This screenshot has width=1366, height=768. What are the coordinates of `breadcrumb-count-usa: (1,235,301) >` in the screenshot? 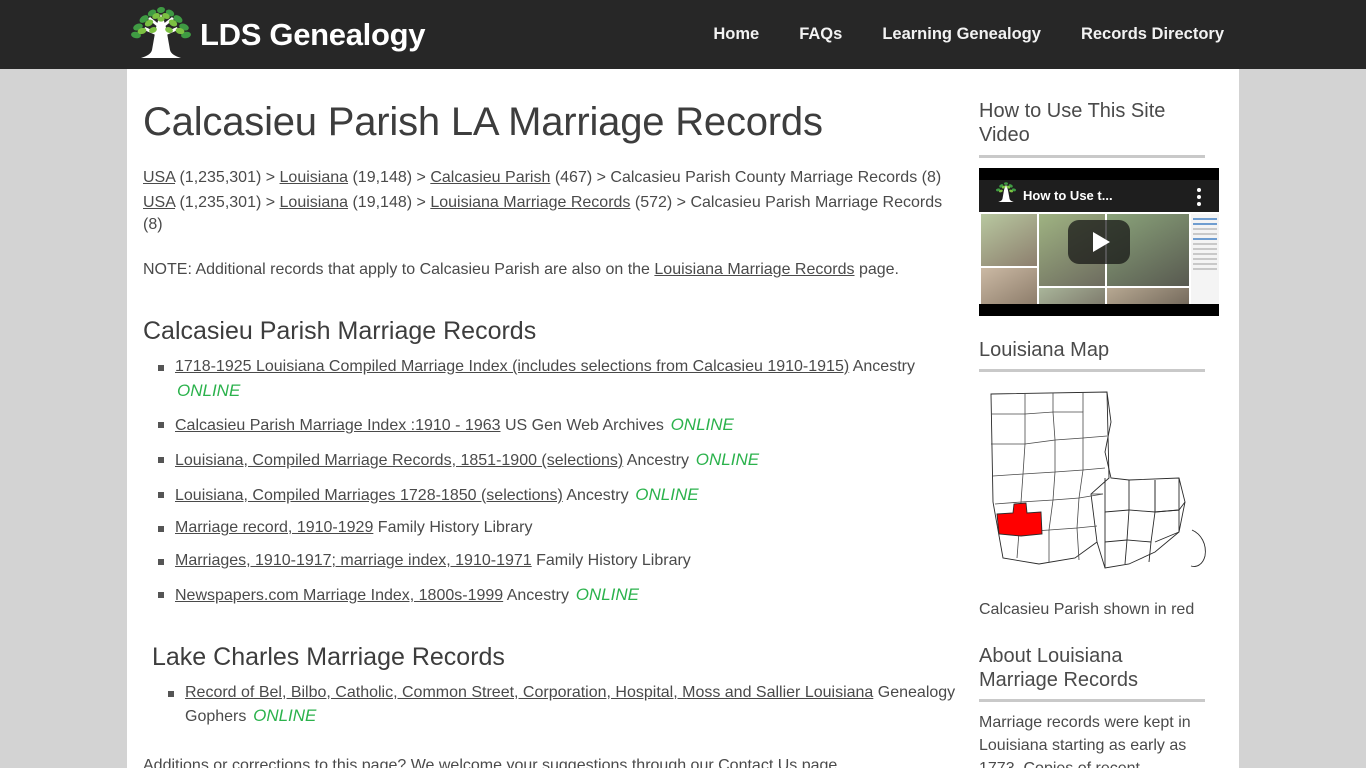 It's located at (227, 177).